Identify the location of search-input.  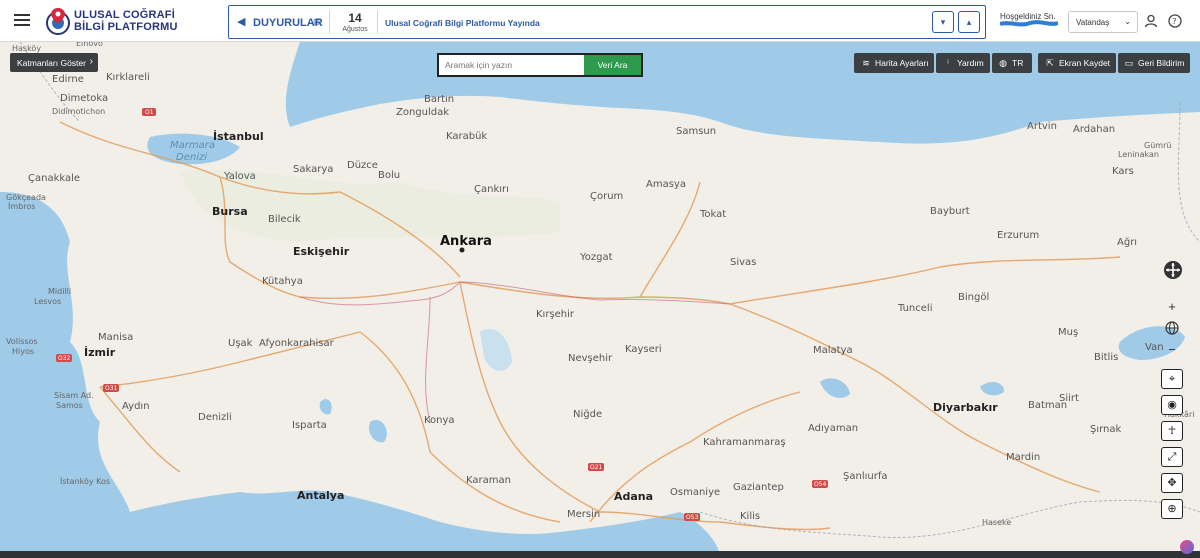
(513, 65).